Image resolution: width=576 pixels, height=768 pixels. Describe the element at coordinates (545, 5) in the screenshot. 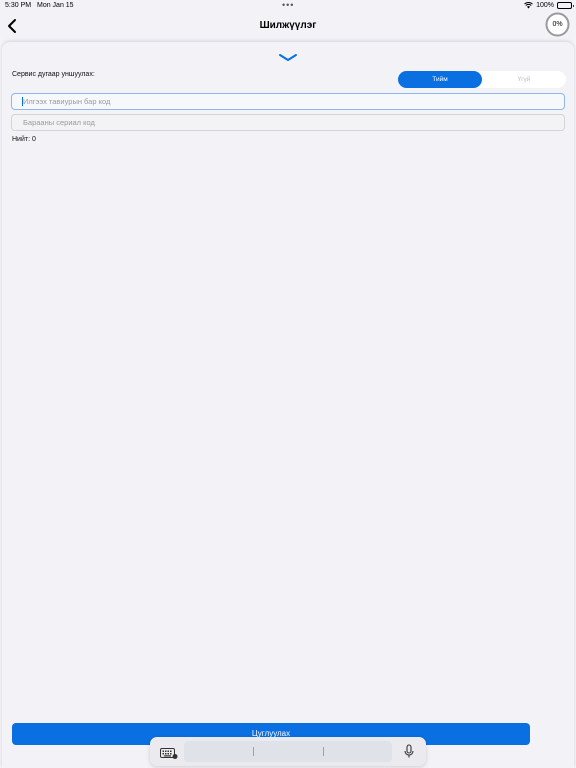

I see `battery-percent: 100%` at that location.